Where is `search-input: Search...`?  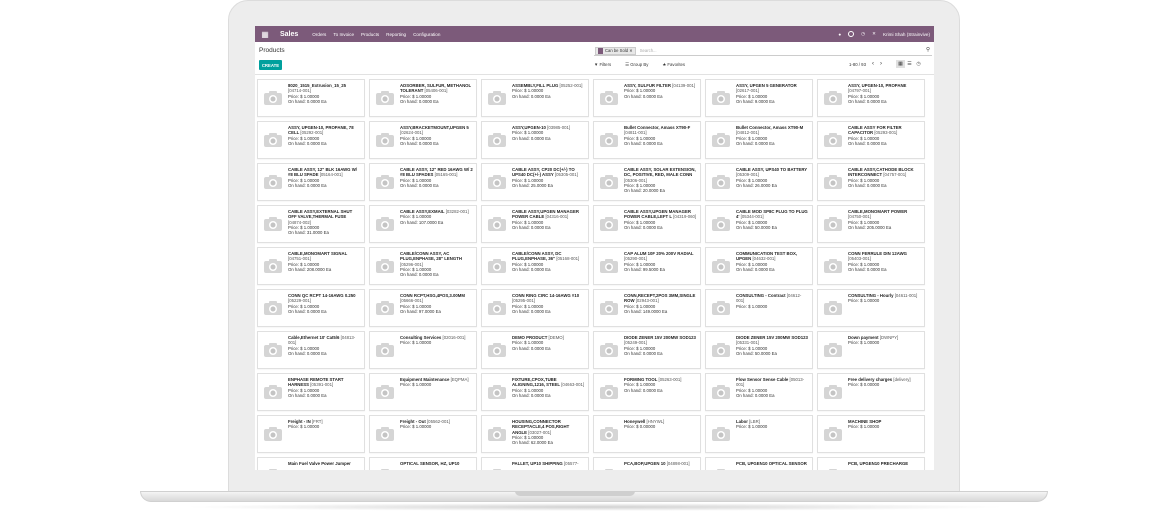 search-input: Search... is located at coordinates (648, 50).